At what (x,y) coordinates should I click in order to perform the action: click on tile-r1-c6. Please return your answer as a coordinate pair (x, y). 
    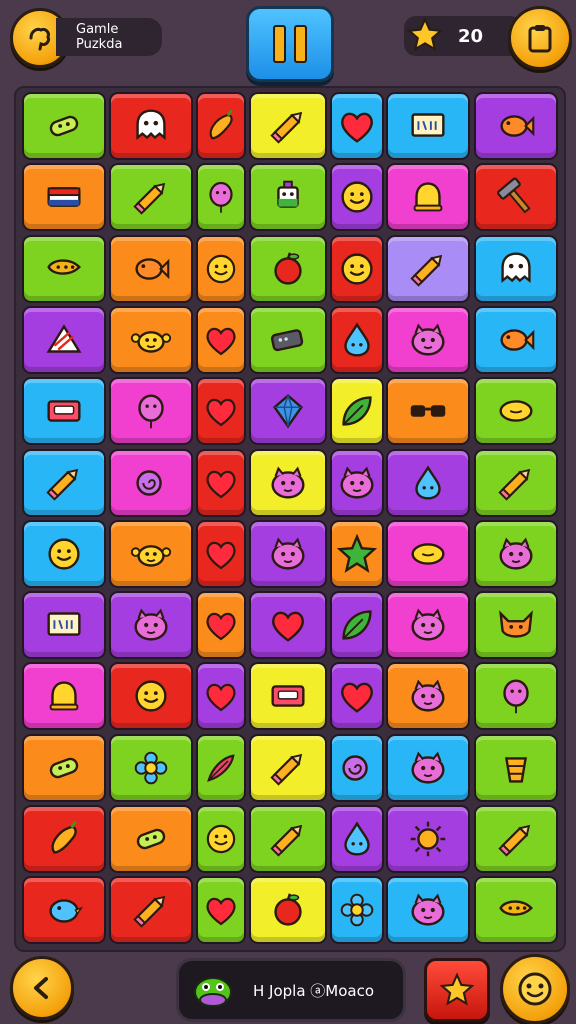
    Looking at the image, I should click on (428, 126).